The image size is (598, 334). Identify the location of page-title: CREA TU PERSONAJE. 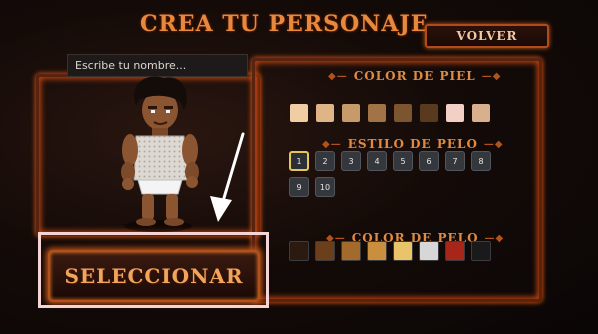
(284, 24).